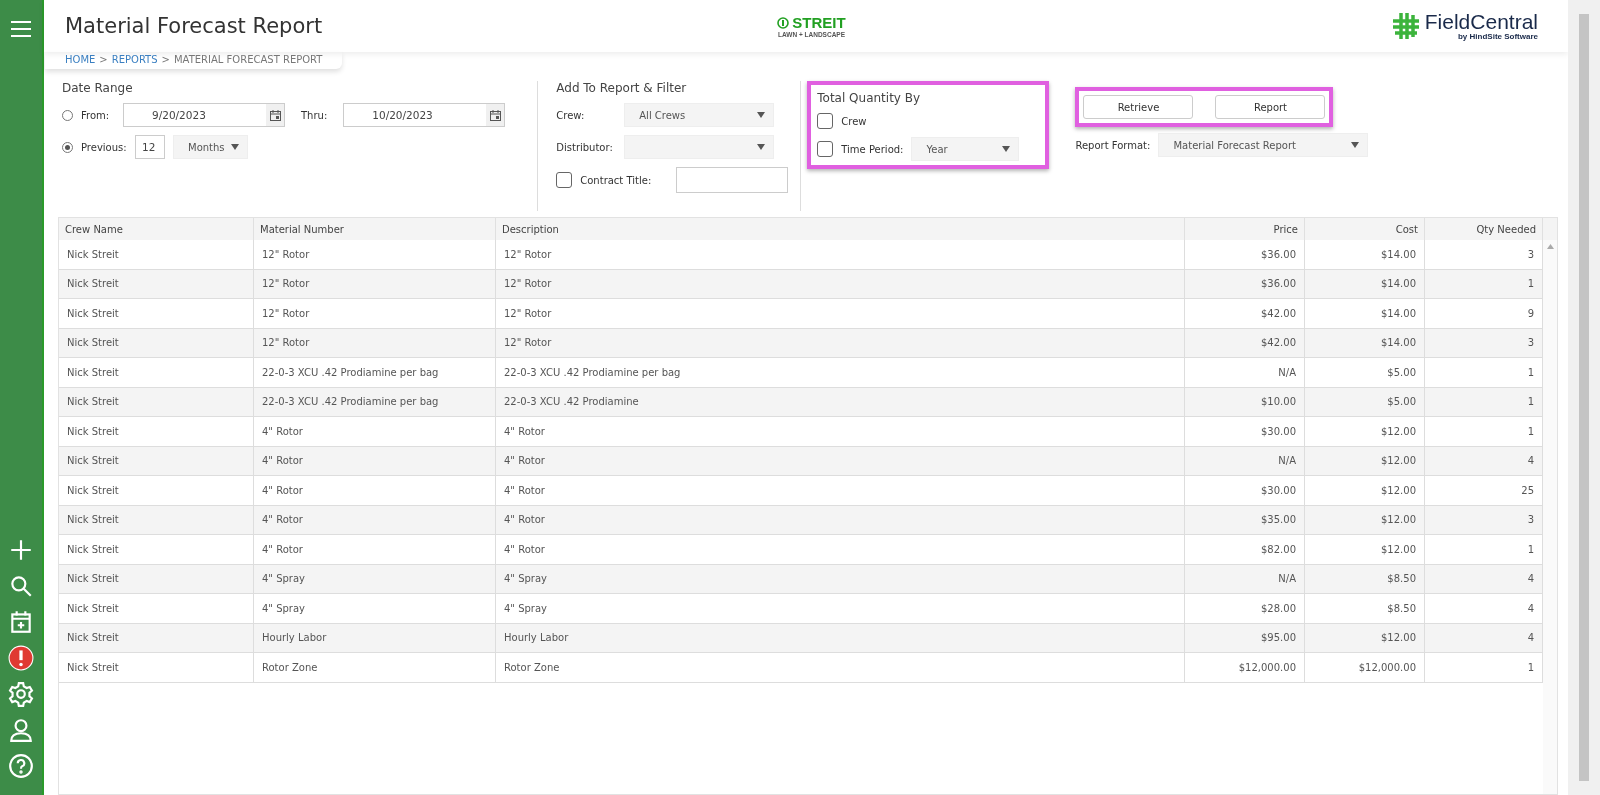 This screenshot has height=795, width=1600. I want to click on app-logo: FieldCentral by HindSite Software, so click(1268, 26).